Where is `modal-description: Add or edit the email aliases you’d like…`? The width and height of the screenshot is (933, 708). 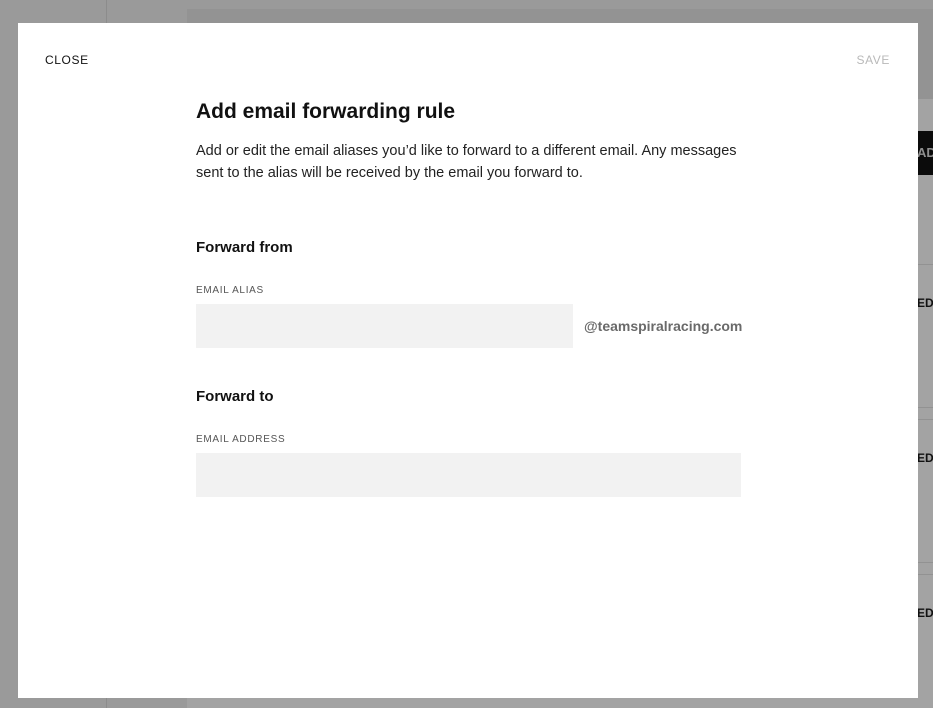
modal-description: Add or edit the email aliases you’d like… is located at coordinates (466, 162).